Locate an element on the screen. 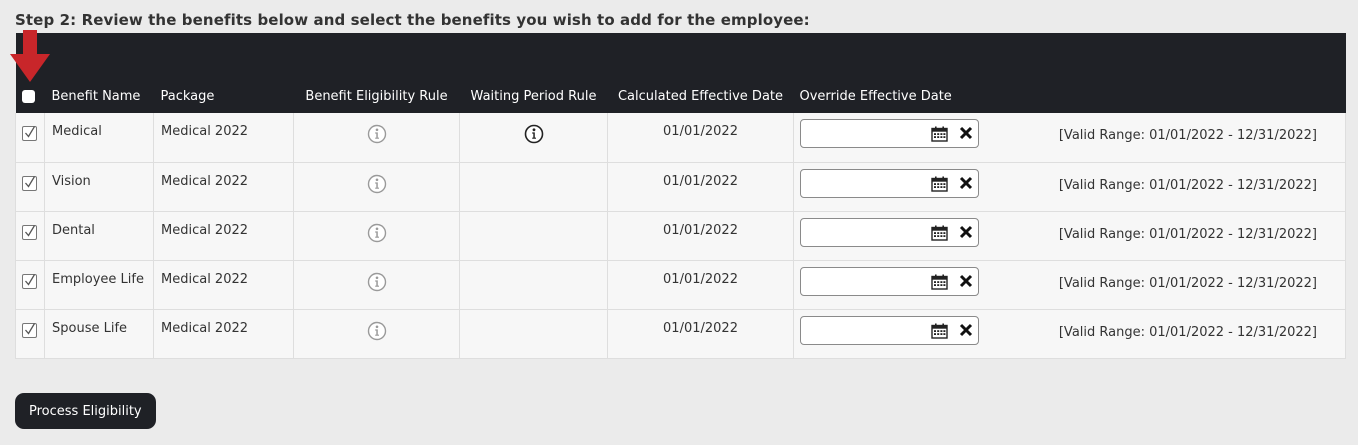 Image resolution: width=1358 pixels, height=445 pixels. col-benefit-name: Benefit Name is located at coordinates (99, 73).